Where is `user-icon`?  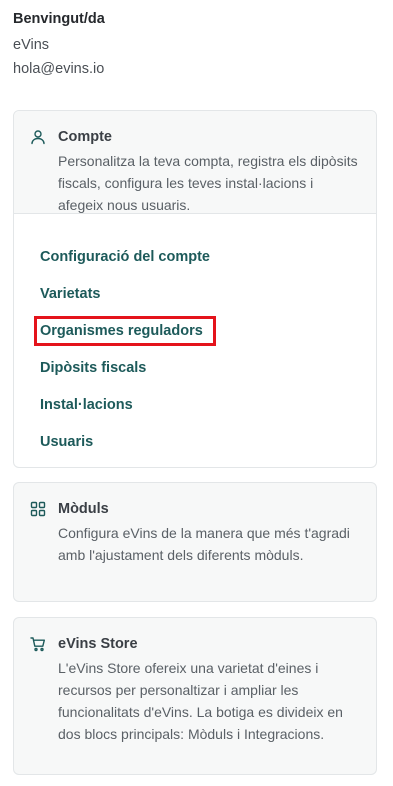
user-icon is located at coordinates (38, 137).